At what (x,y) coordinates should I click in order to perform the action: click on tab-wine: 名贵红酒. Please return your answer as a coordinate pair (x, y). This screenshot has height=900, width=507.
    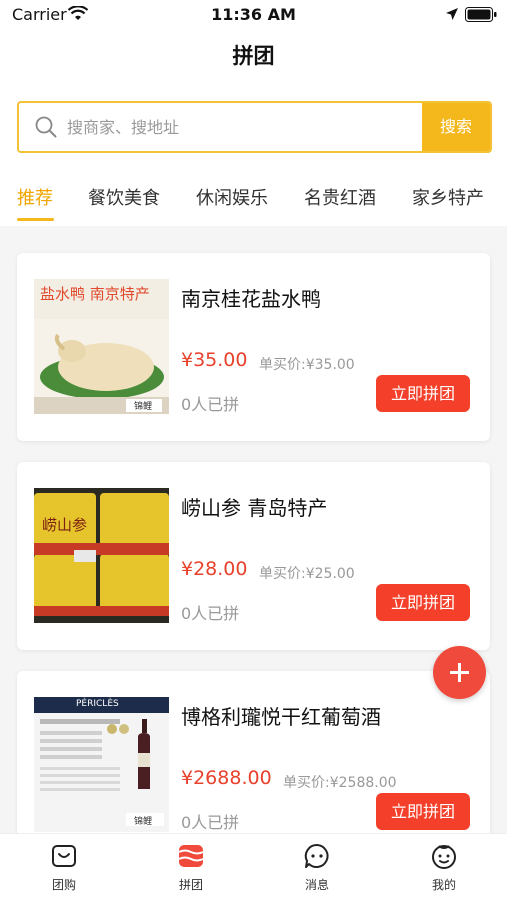
    Looking at the image, I should click on (340, 197).